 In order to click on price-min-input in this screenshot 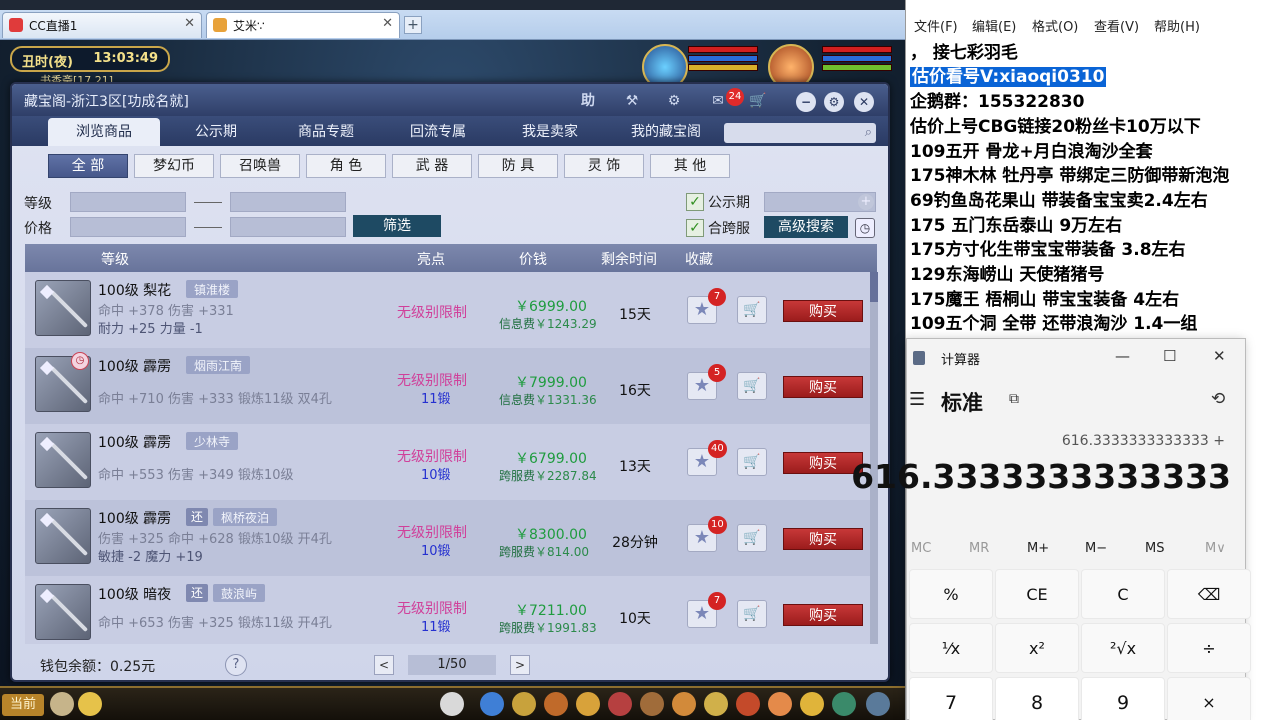, I will do `click(128, 227)`.